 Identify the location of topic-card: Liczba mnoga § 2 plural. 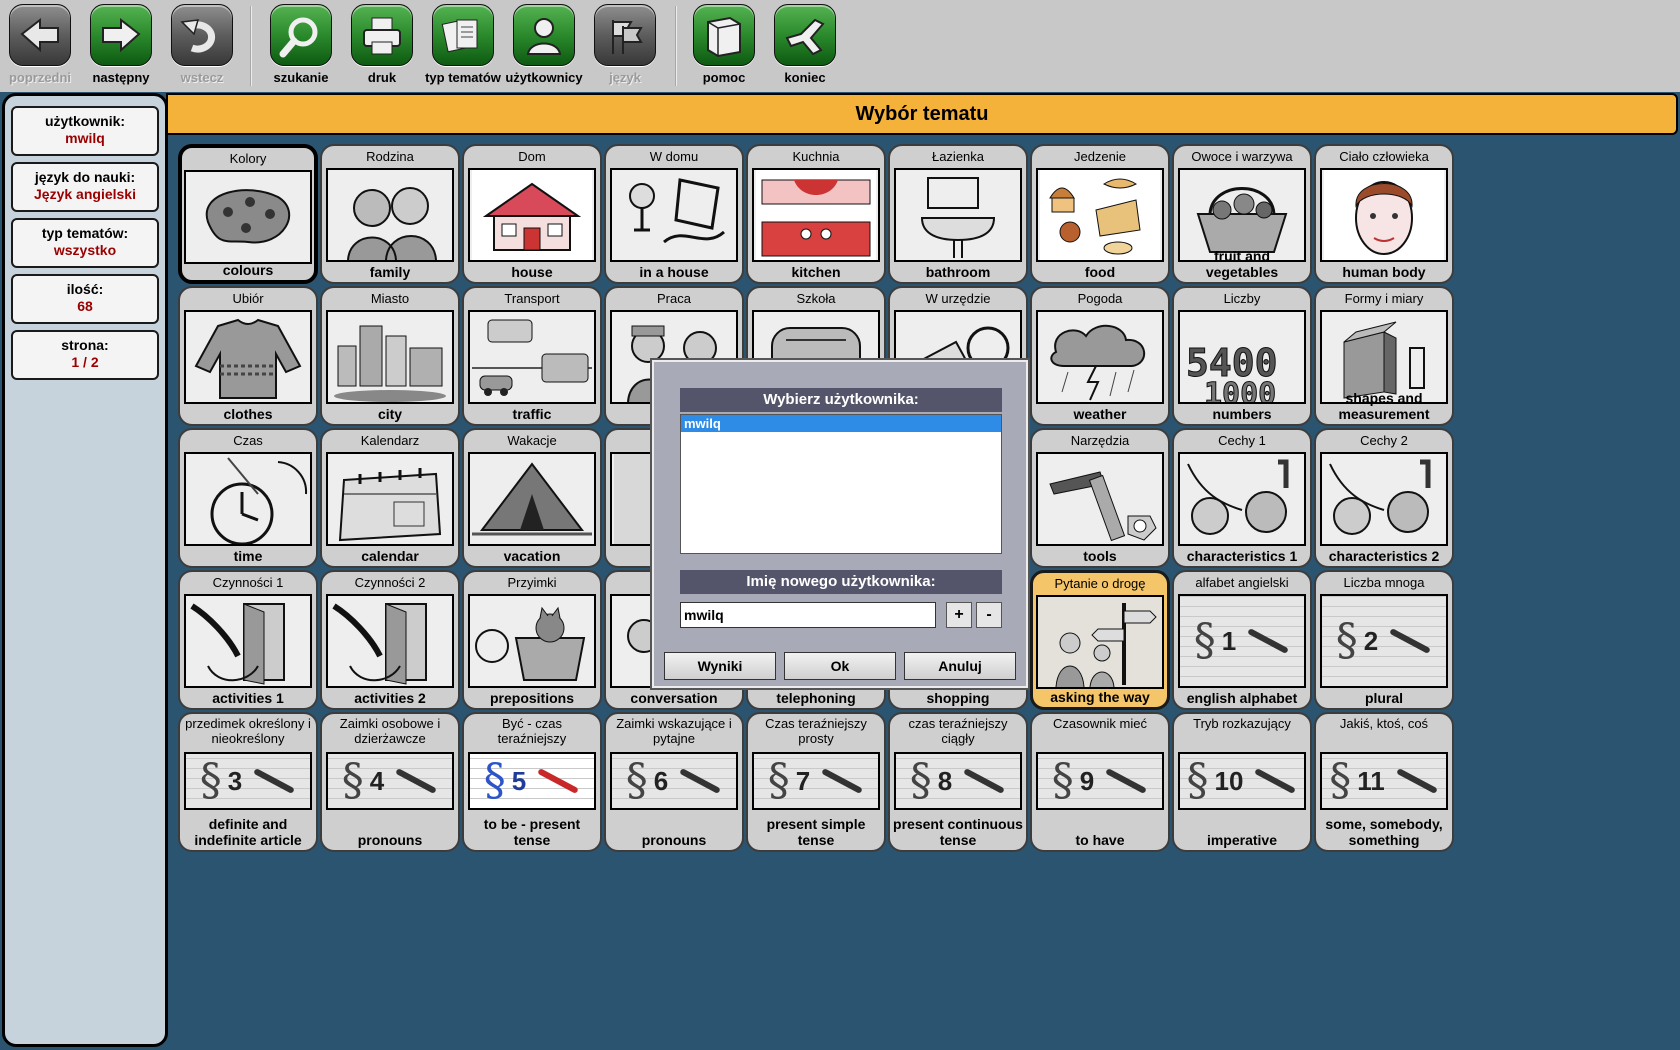
(1384, 640).